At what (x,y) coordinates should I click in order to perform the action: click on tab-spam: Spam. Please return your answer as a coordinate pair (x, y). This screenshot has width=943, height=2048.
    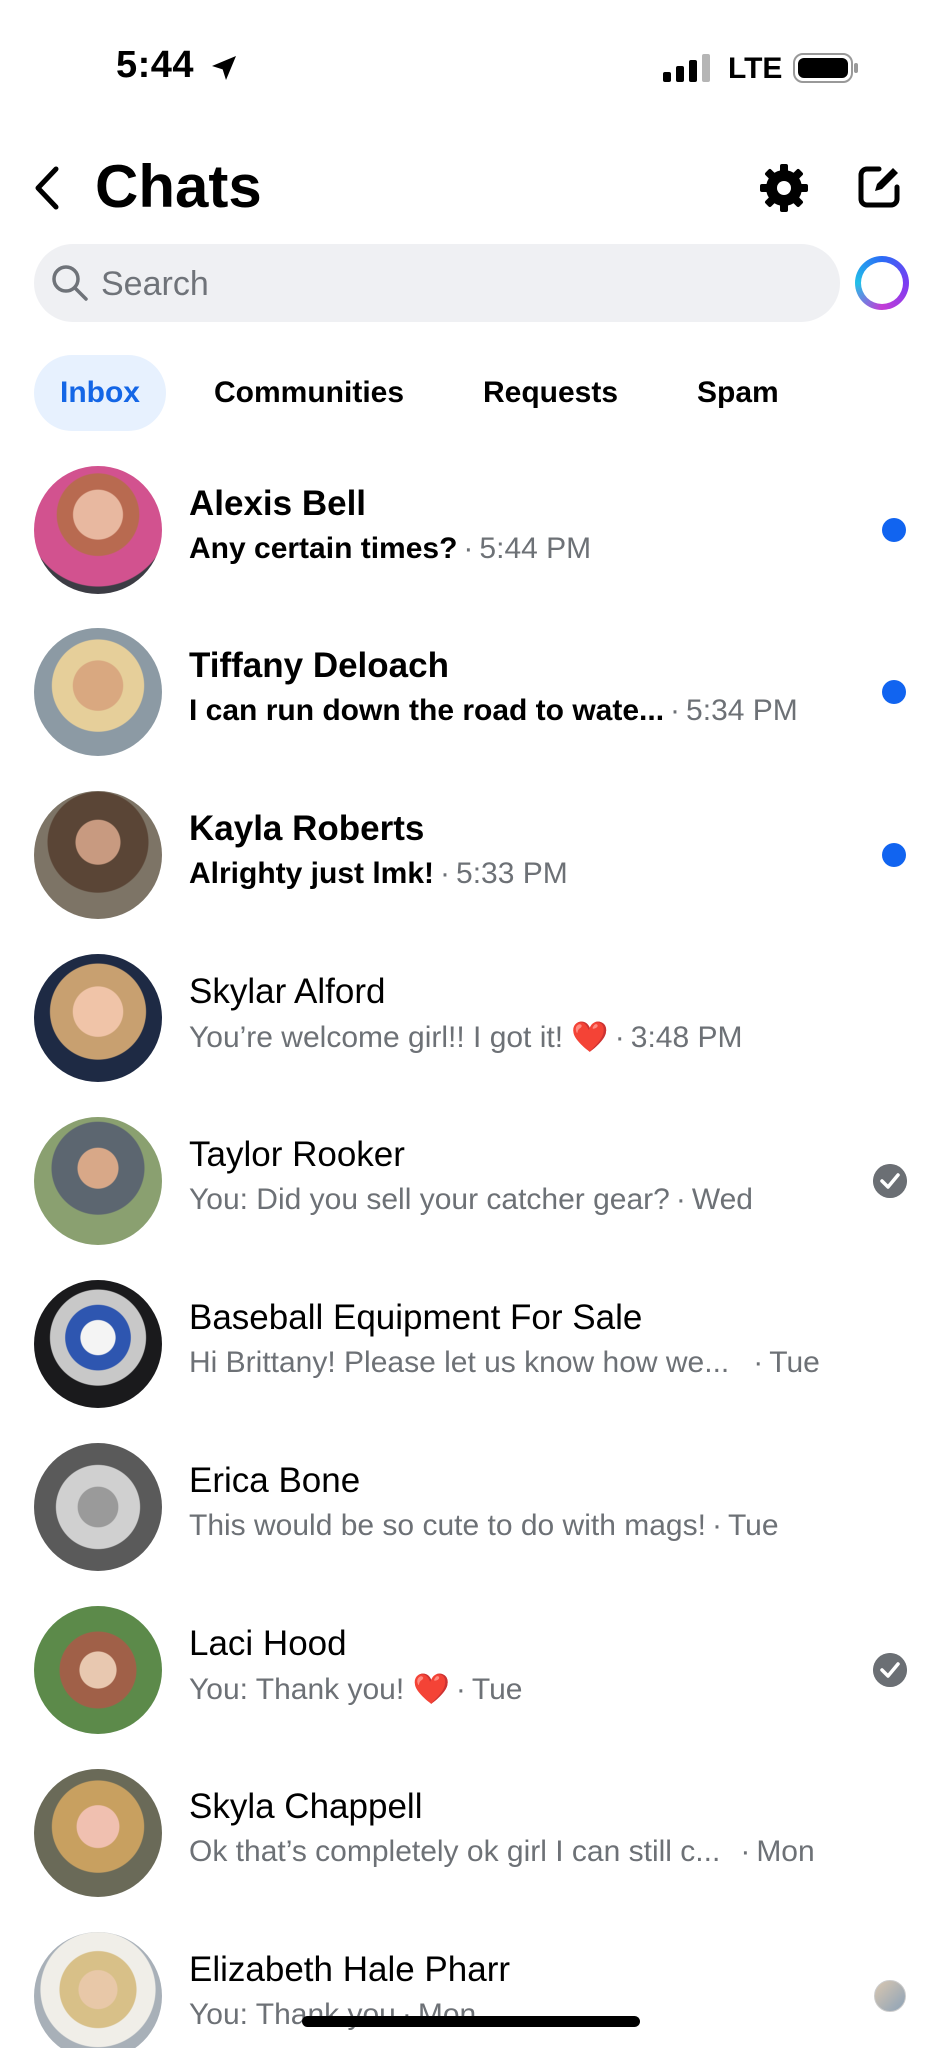
    Looking at the image, I should click on (738, 393).